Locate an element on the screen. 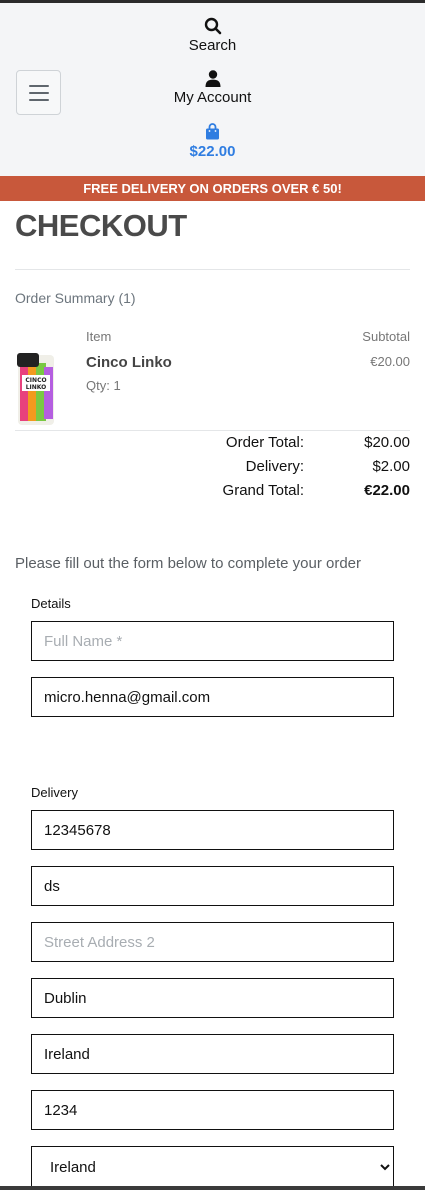 Image resolution: width=425 pixels, height=1190 pixels. product-name: Cinco Linko is located at coordinates (129, 362).